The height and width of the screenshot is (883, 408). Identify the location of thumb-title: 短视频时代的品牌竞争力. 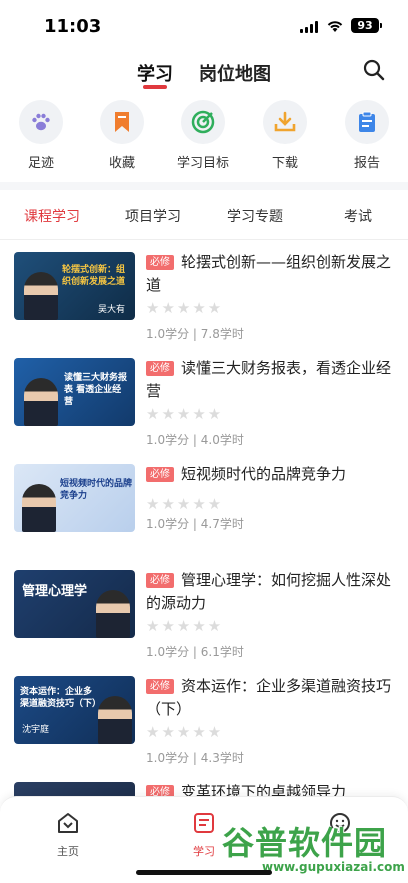
(96, 490).